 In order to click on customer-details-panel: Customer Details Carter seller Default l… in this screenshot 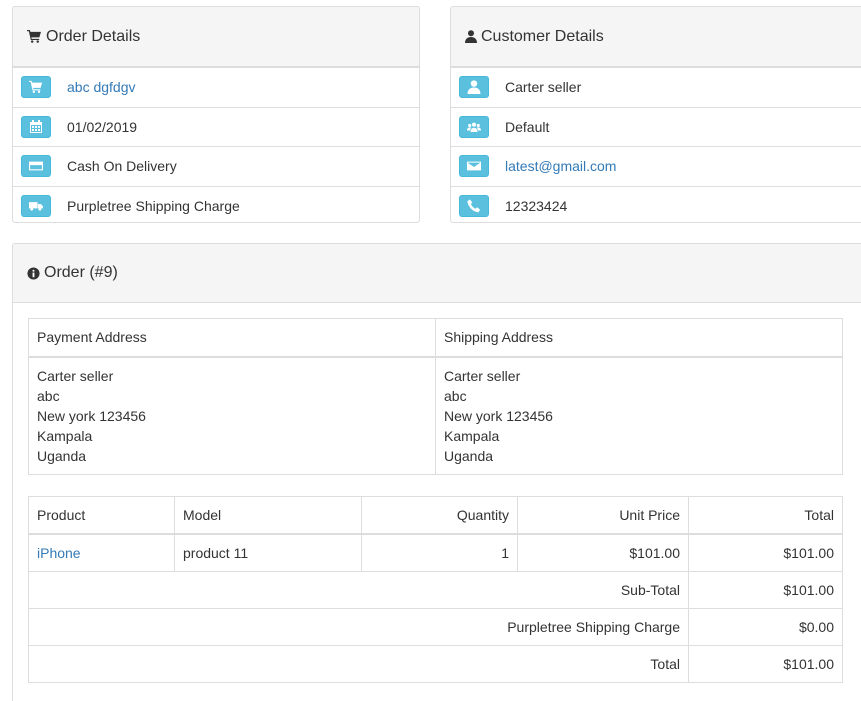, I will do `click(655, 114)`.